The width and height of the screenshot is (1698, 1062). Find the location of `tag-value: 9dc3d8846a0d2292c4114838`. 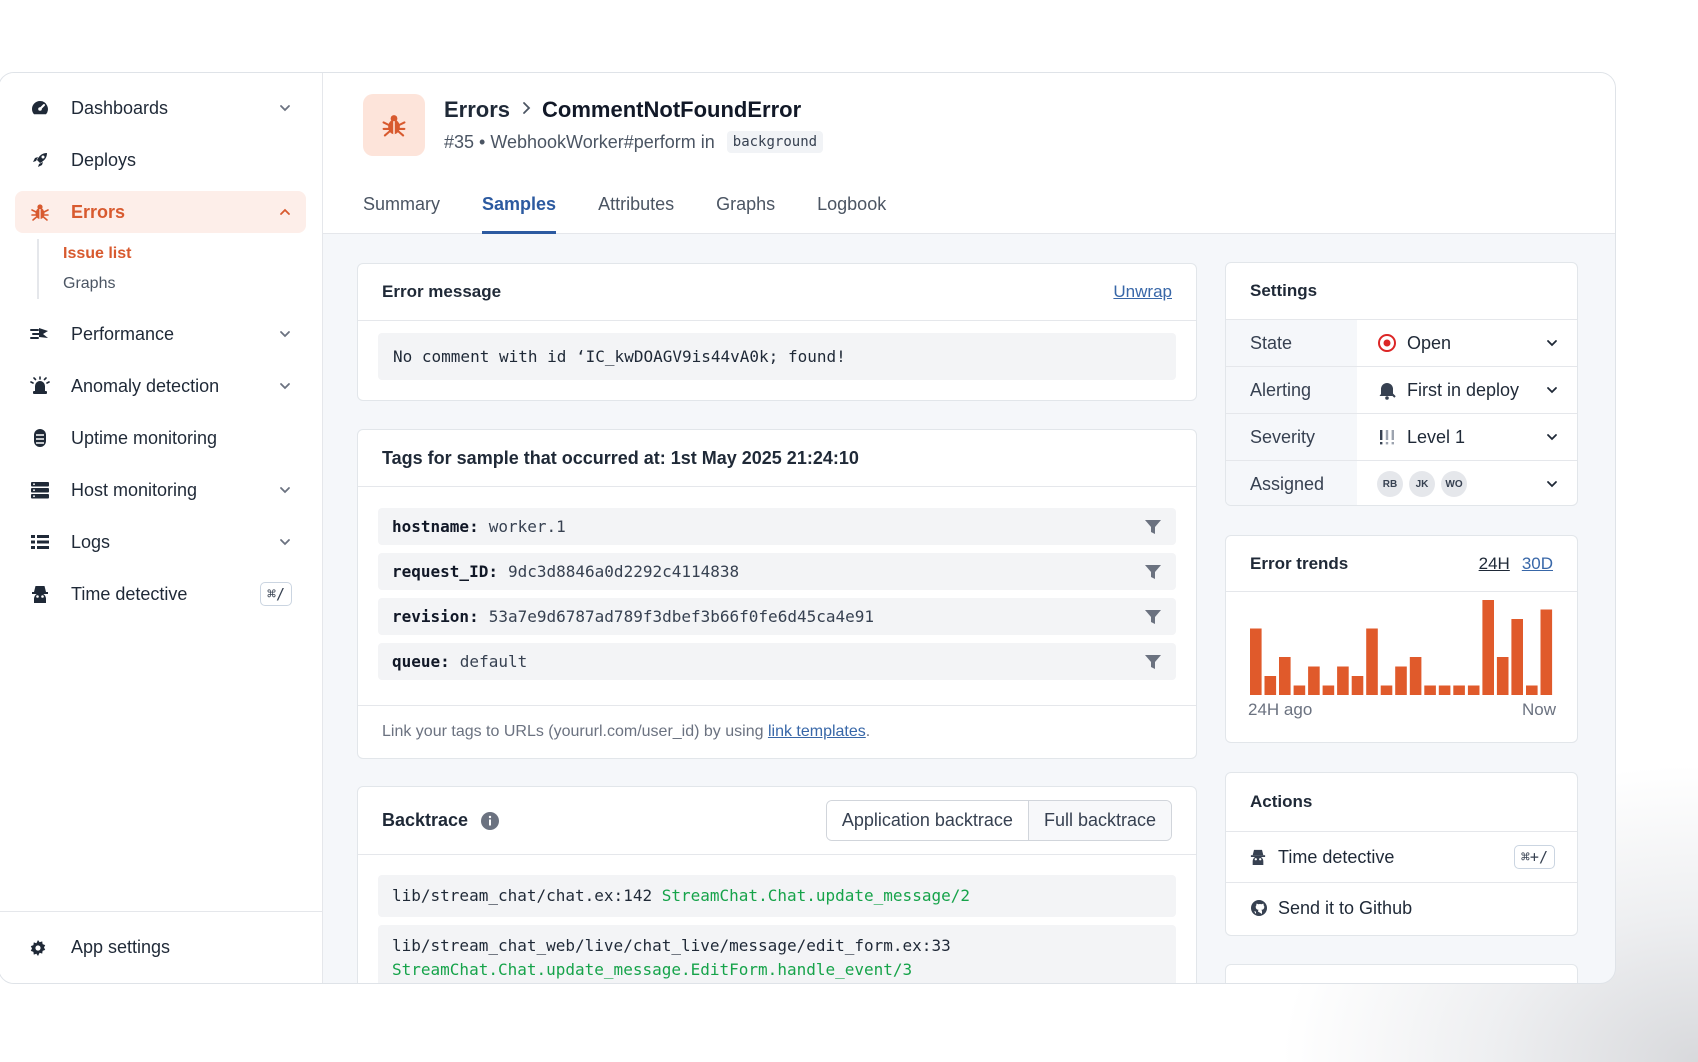

tag-value: 9dc3d8846a0d2292c4114838 is located at coordinates (623, 571).